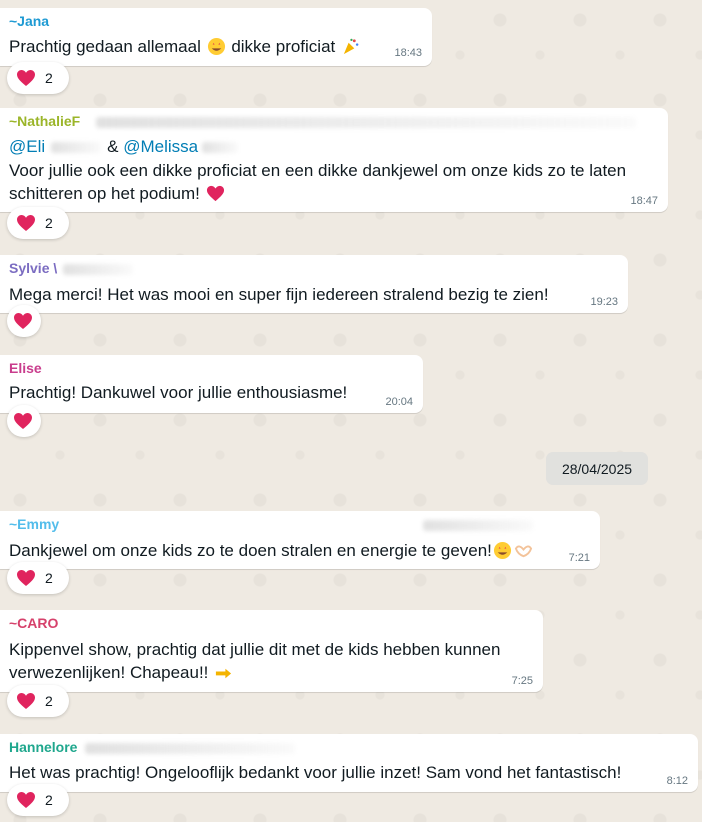 This screenshot has width=702, height=822. Describe the element at coordinates (33, 623) in the screenshot. I see `sender-name: ~CARO` at that location.